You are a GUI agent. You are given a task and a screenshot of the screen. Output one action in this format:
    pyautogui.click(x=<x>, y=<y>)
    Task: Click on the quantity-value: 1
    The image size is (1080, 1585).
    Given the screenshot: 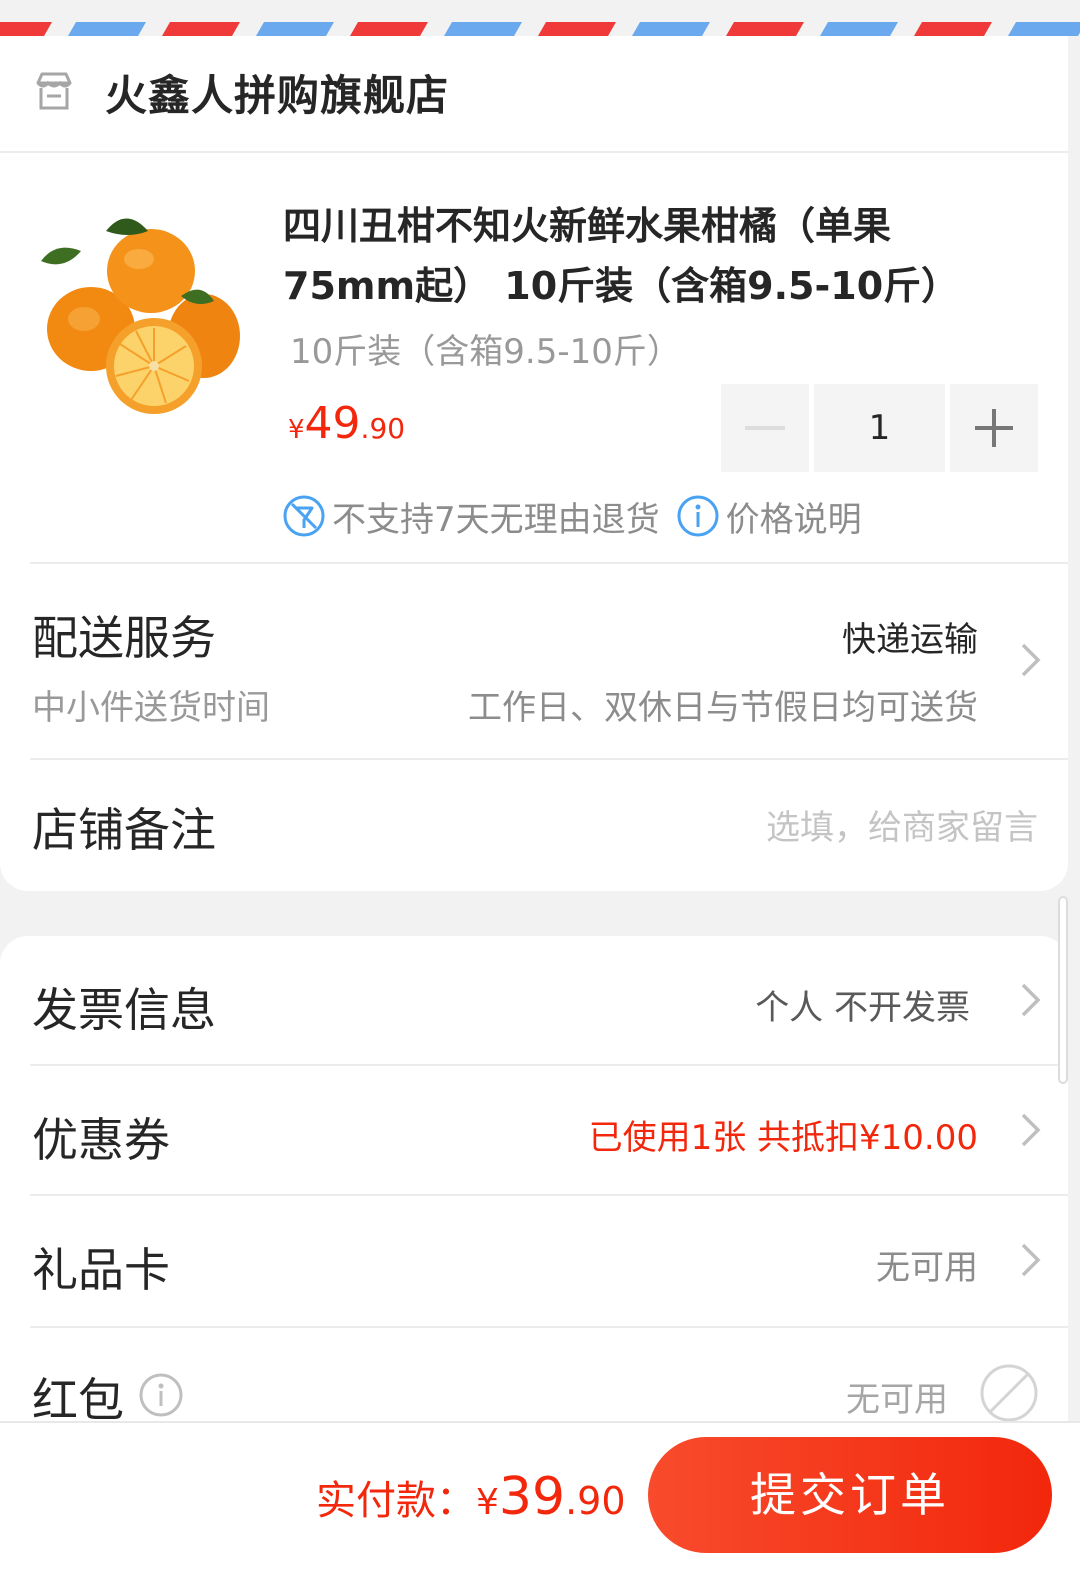 What is the action you would take?
    pyautogui.click(x=879, y=428)
    